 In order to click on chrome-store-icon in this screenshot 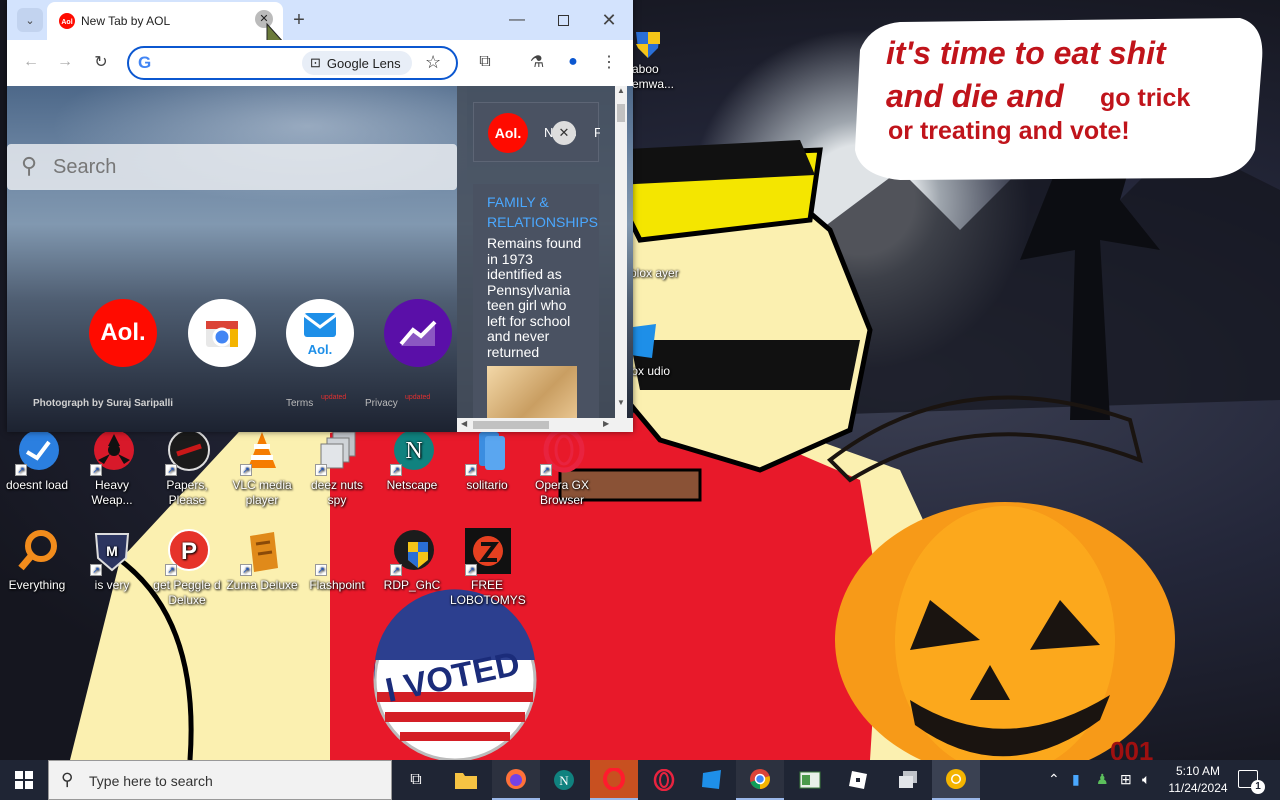, I will do `click(222, 334)`.